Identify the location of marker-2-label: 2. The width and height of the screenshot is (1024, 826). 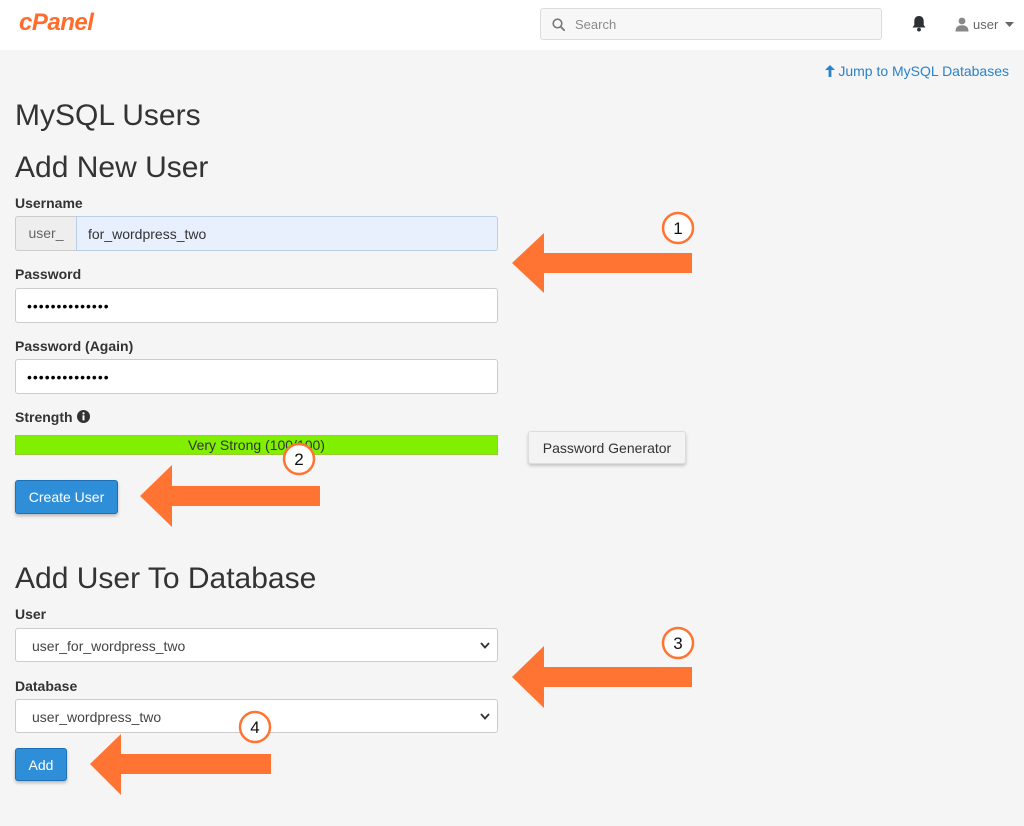
(298, 459).